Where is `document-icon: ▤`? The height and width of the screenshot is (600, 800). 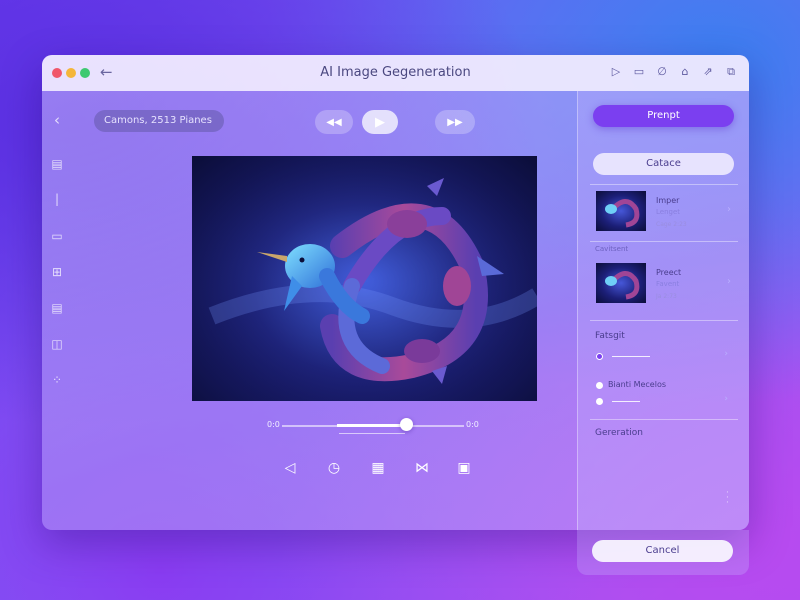 document-icon: ▤ is located at coordinates (57, 164).